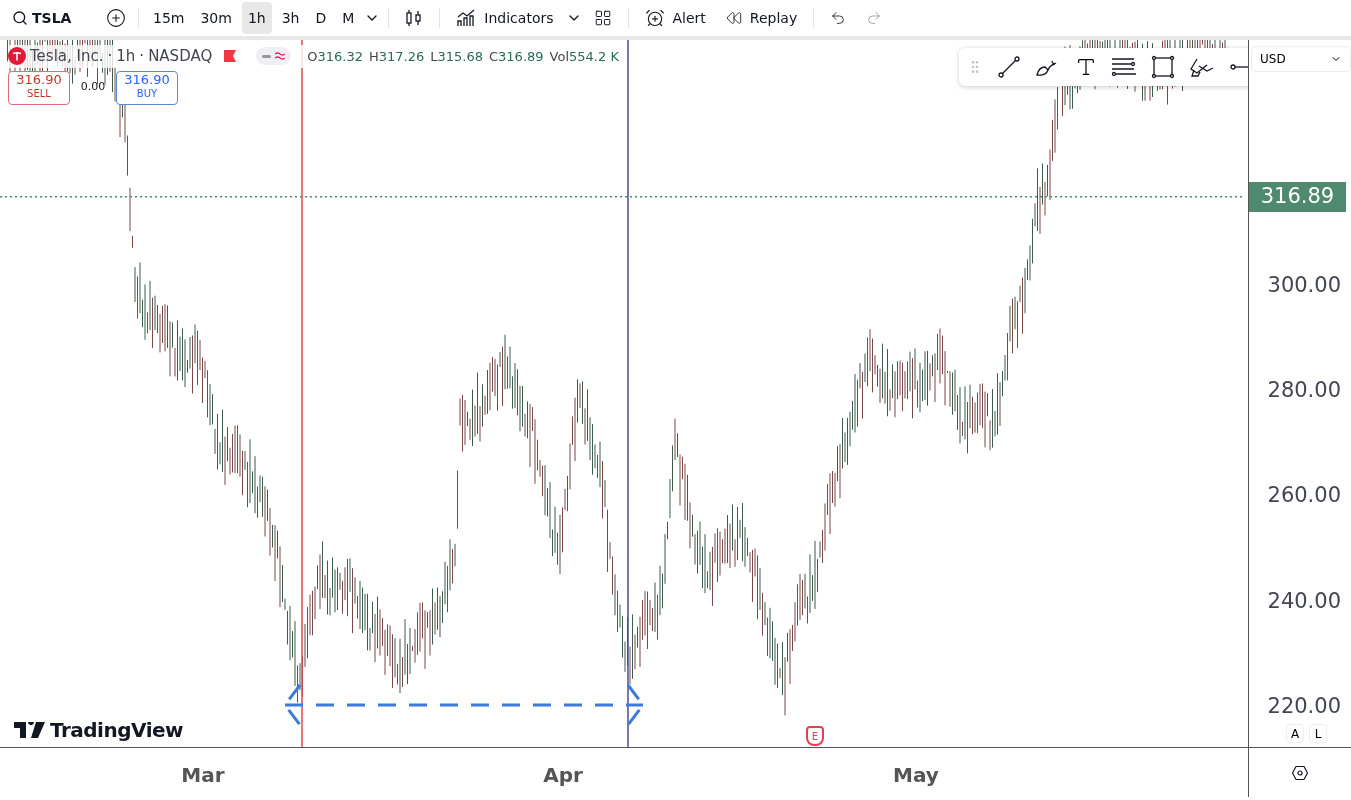 The width and height of the screenshot is (1351, 800). I want to click on candlestick-icon, so click(414, 18).